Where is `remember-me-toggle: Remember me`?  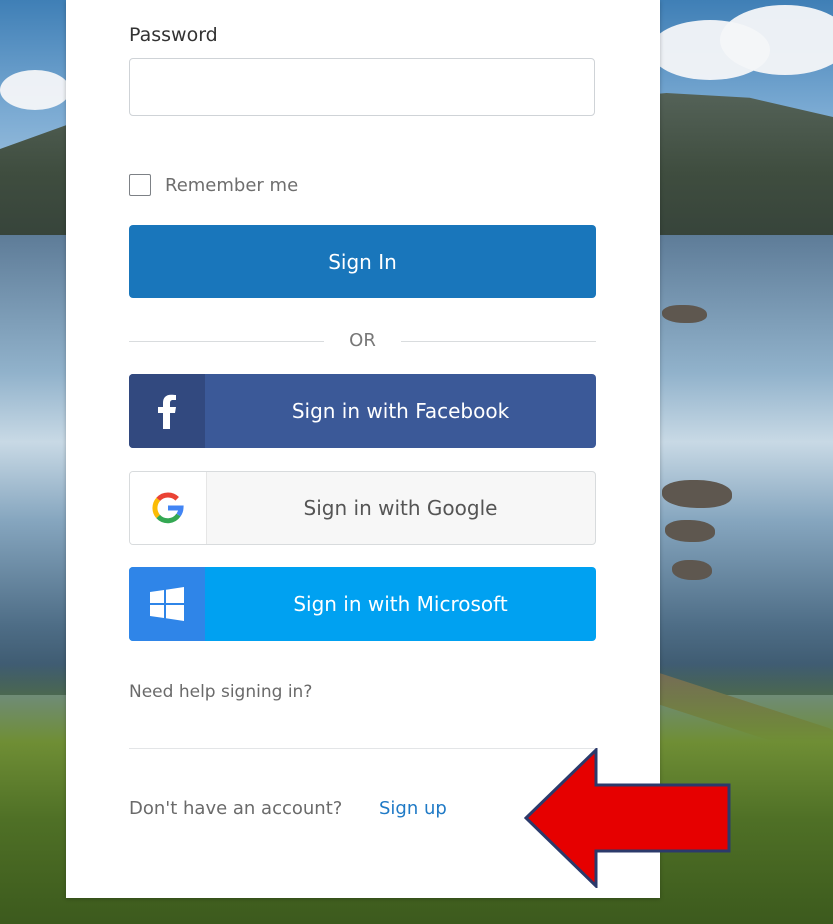
remember-me-toggle: Remember me is located at coordinates (213, 185).